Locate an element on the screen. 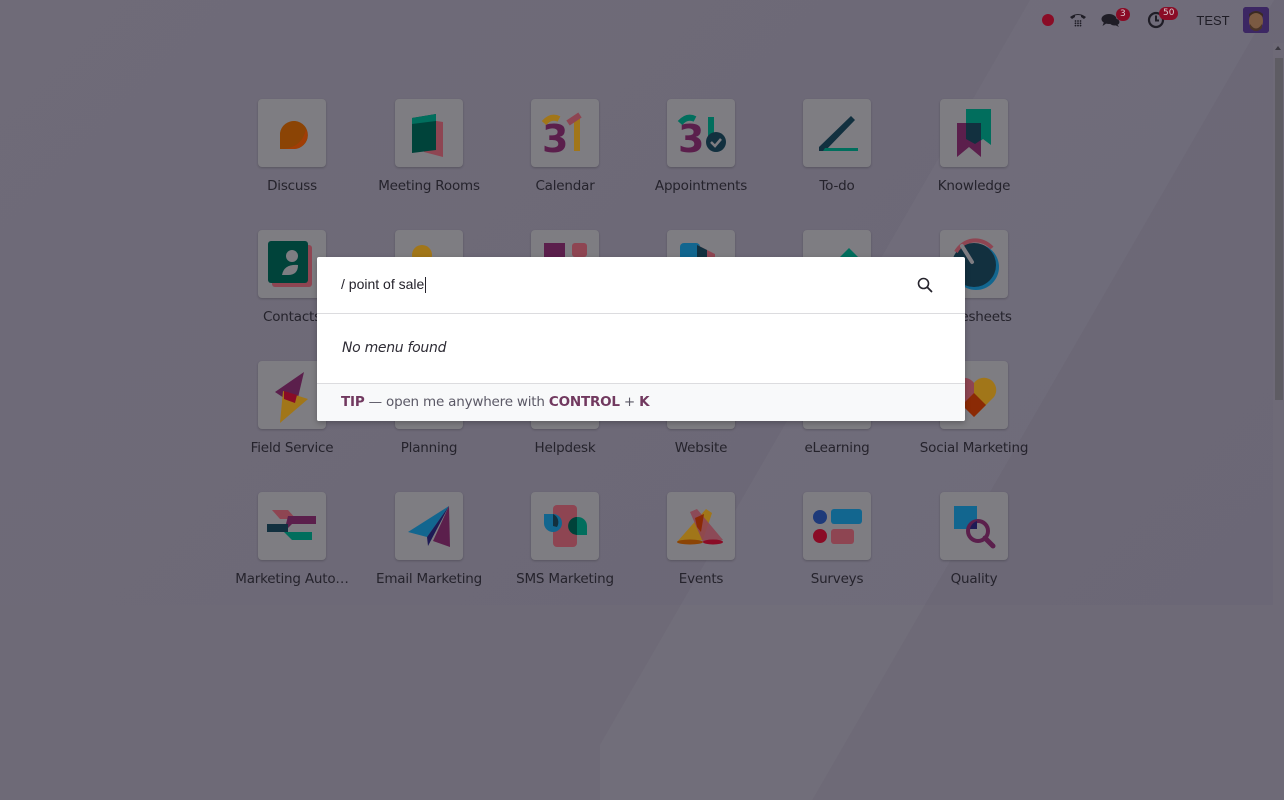 The height and width of the screenshot is (800, 1284). command-search-input: / point of sale is located at coordinates (611, 285).